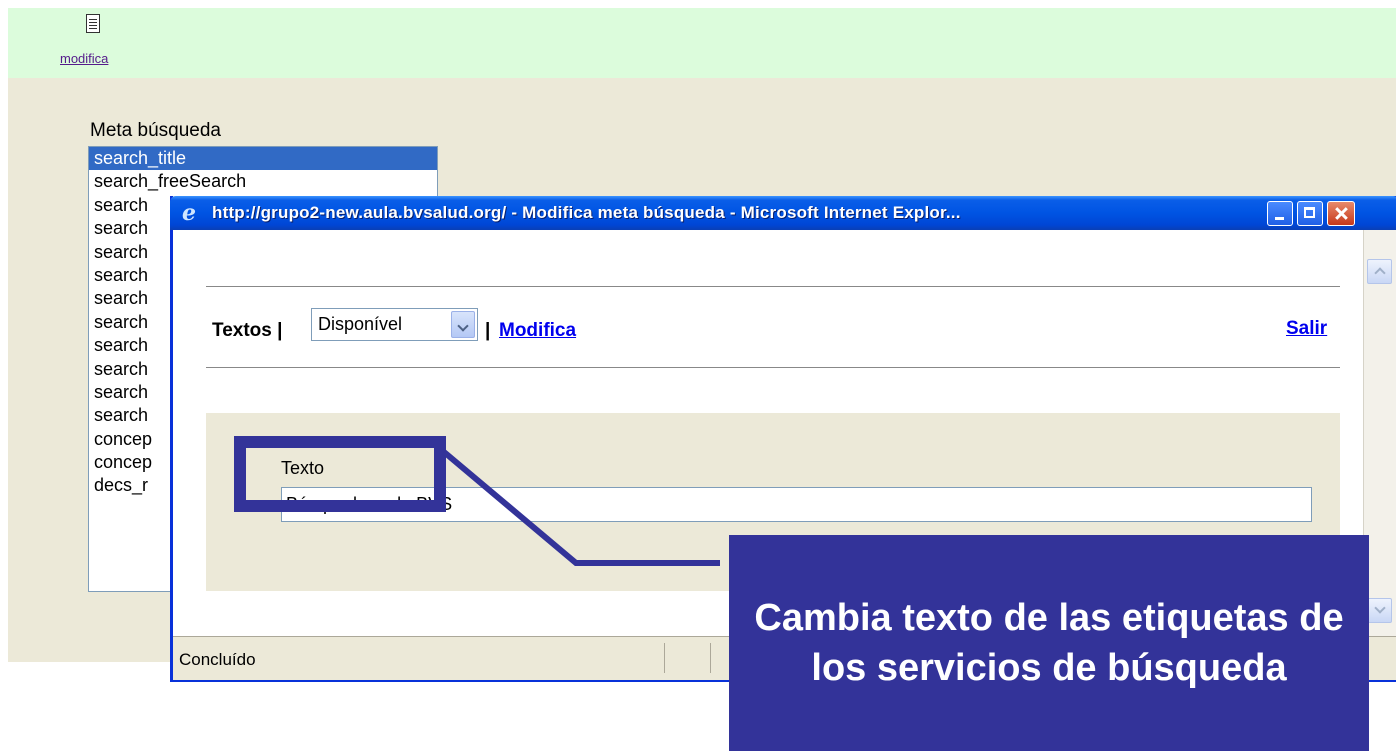 The image size is (1396, 751). I want to click on top-strip, so click(702, 43).